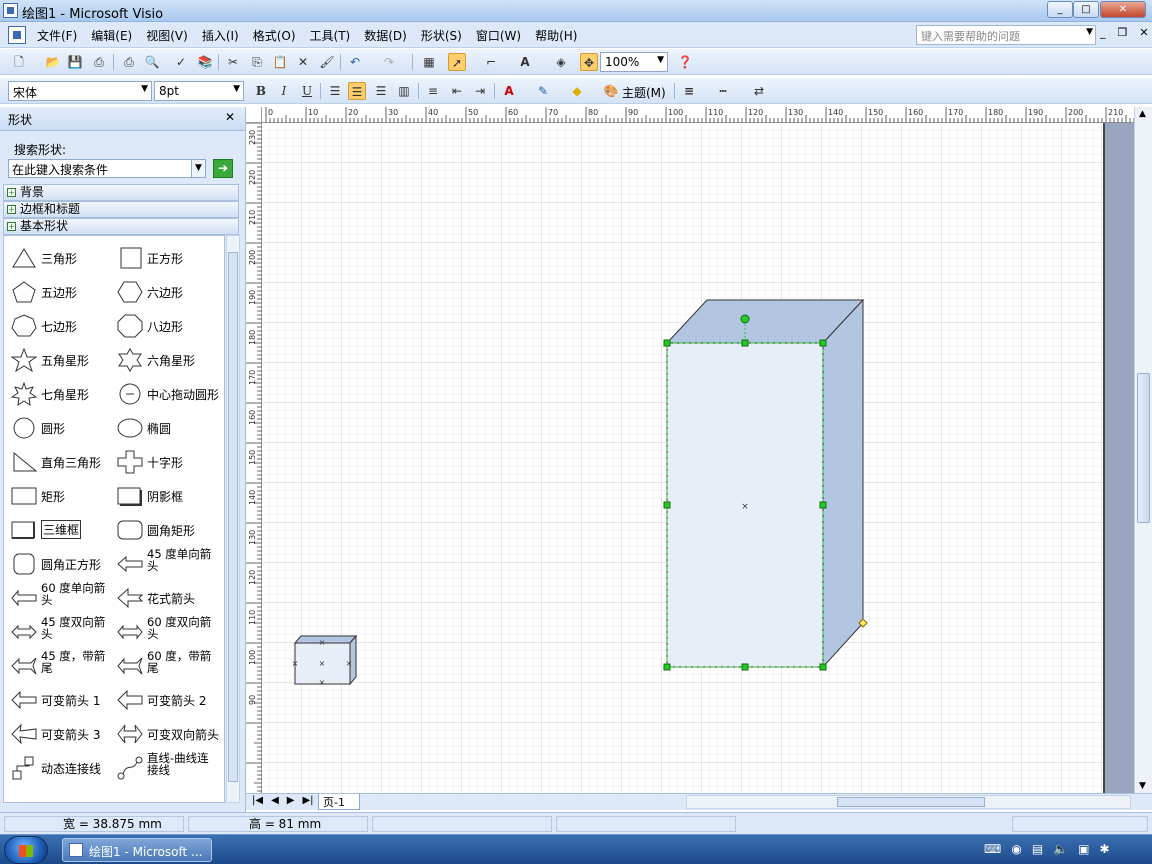  I want to click on shape-rounded-square: 圆角正方形, so click(59, 563).